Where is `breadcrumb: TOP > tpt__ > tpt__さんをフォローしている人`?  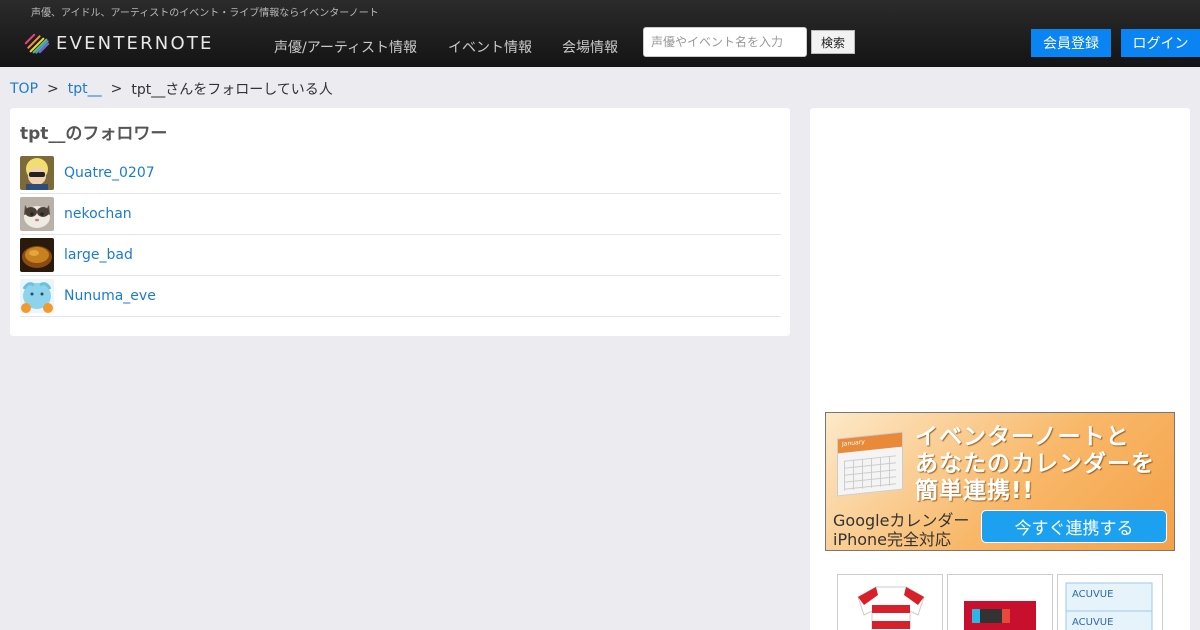 breadcrumb: TOP > tpt__ > tpt__さんをフォローしている人 is located at coordinates (171, 89).